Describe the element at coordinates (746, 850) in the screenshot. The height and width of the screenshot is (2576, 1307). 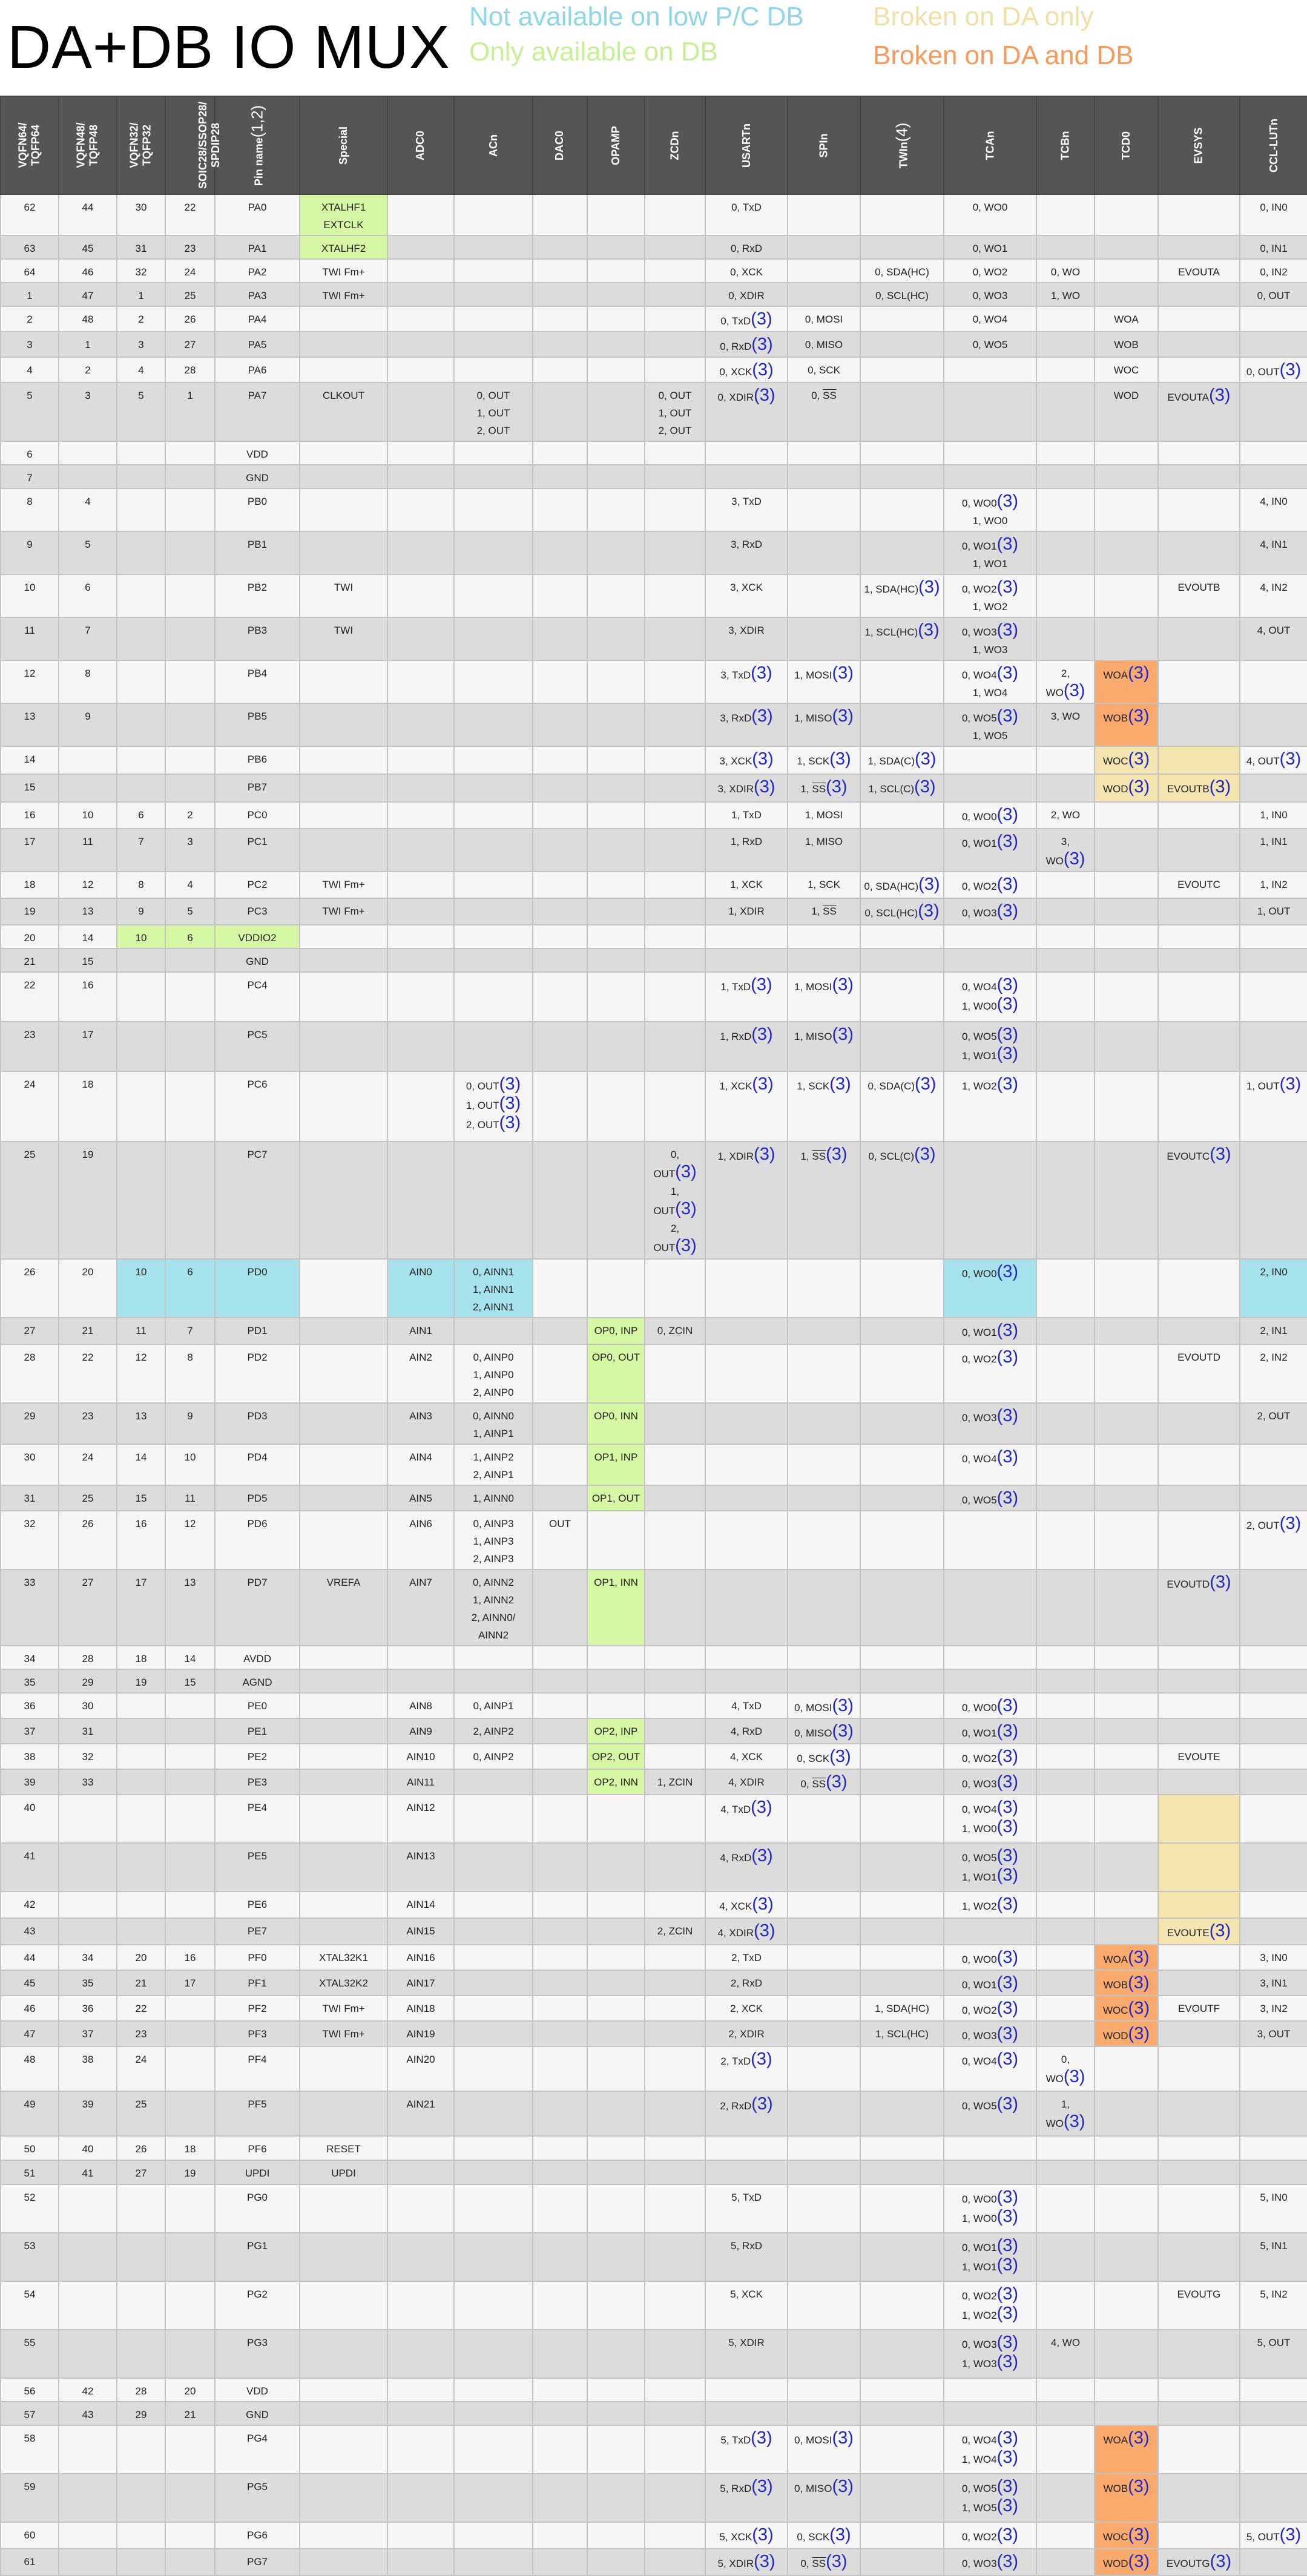
I see `table-cell: 1, RxD` at that location.